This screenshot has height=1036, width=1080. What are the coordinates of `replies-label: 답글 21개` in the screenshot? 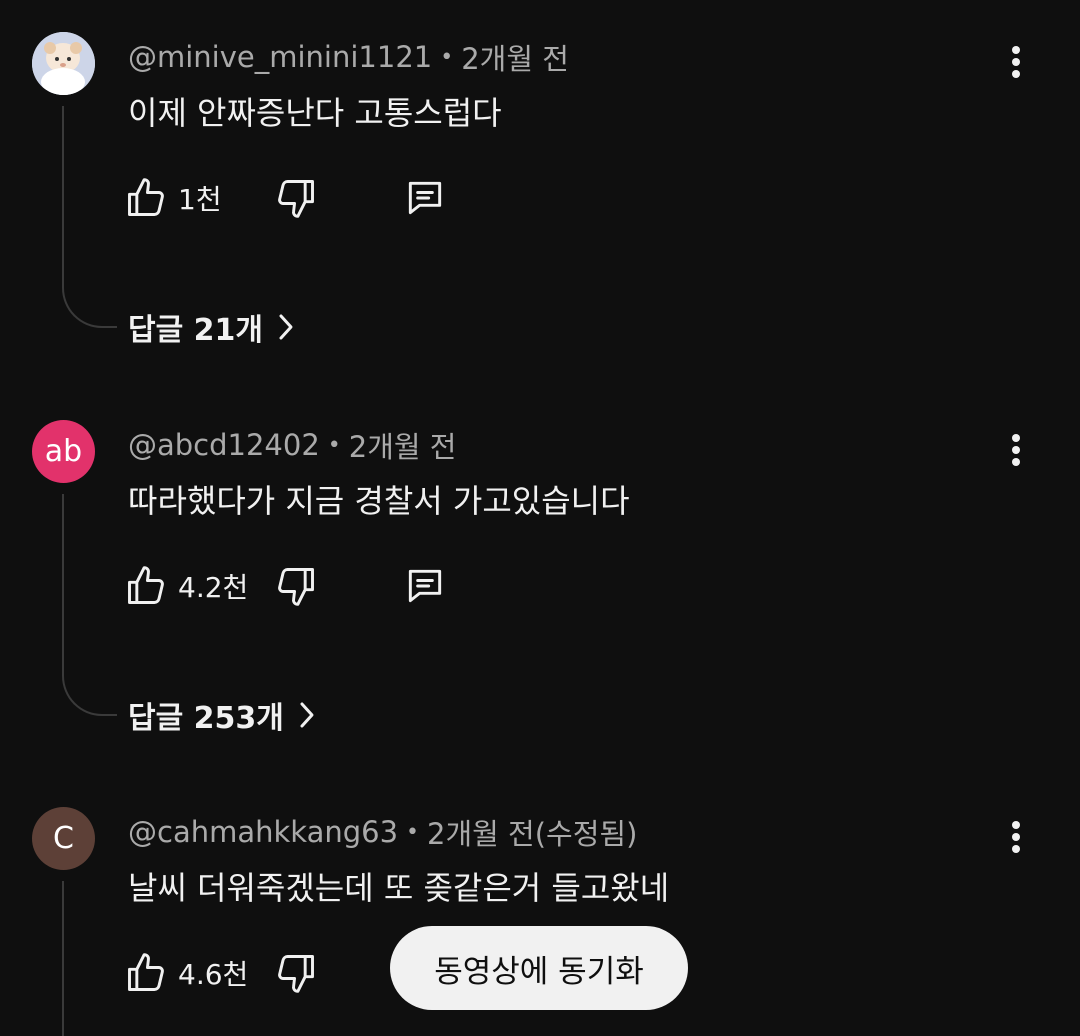 It's located at (195, 330).